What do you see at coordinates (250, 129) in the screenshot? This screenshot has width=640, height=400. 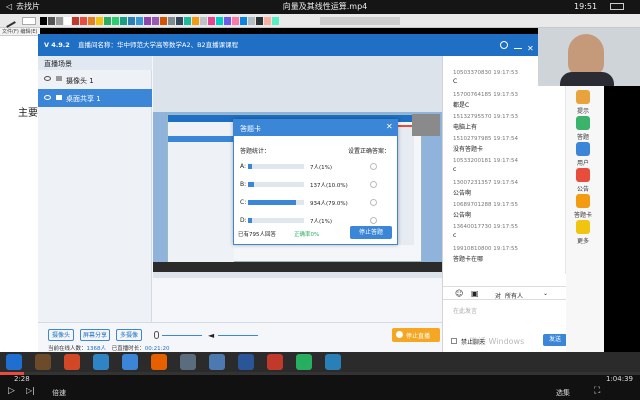 I see `dialog-title: 答题卡` at bounding box center [250, 129].